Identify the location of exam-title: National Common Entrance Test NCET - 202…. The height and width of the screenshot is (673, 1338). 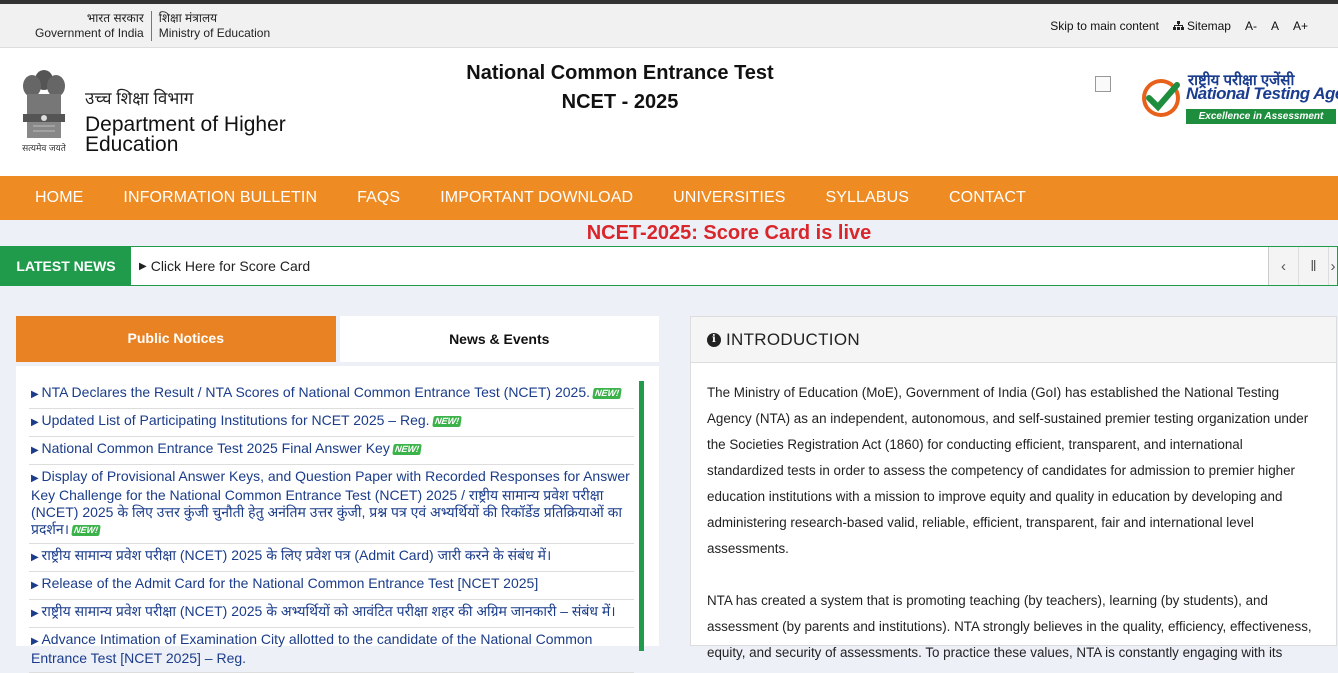
(620, 88).